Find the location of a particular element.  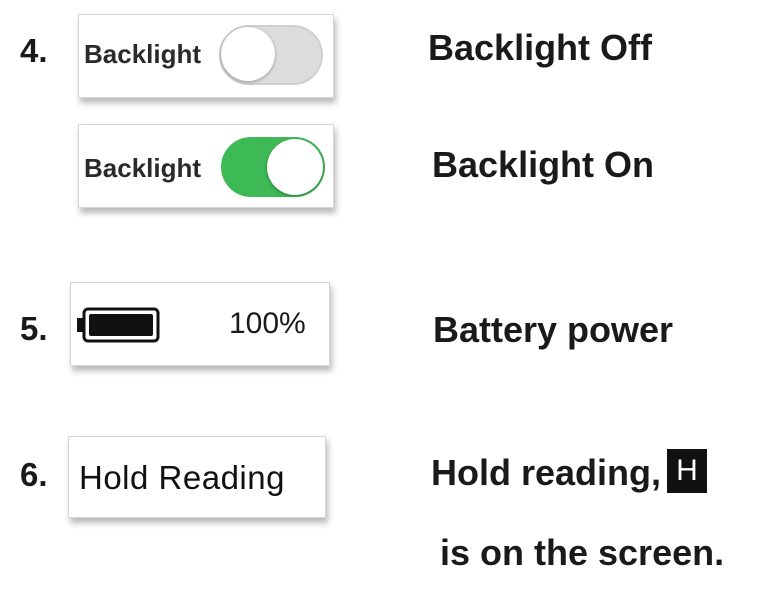

backlight-off-card: Backlight is located at coordinates (206, 56).